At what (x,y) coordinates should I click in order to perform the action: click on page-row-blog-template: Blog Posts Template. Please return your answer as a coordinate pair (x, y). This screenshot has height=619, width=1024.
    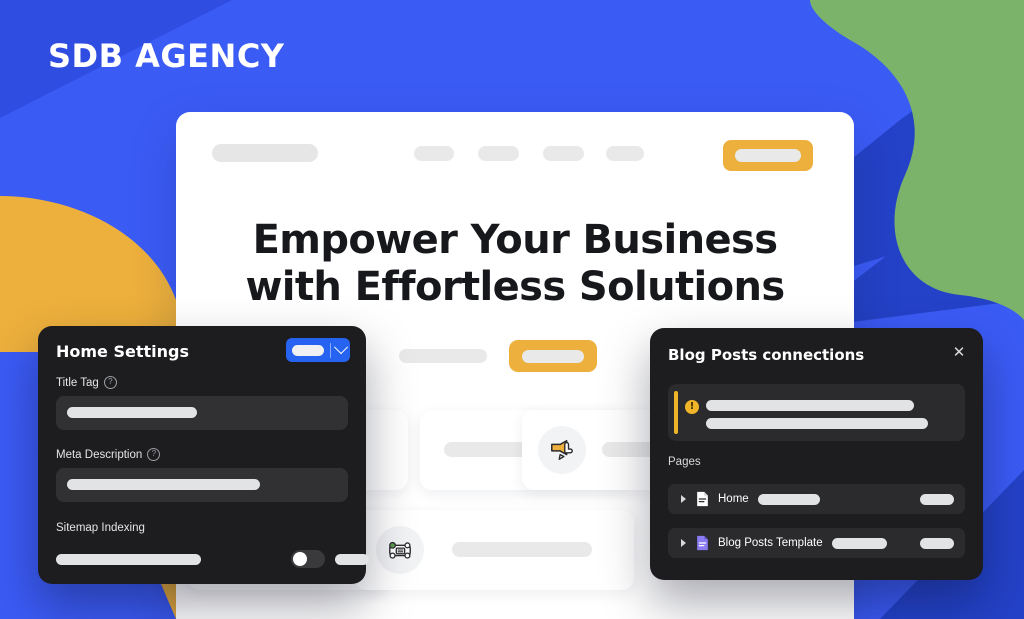
    Looking at the image, I should click on (816, 543).